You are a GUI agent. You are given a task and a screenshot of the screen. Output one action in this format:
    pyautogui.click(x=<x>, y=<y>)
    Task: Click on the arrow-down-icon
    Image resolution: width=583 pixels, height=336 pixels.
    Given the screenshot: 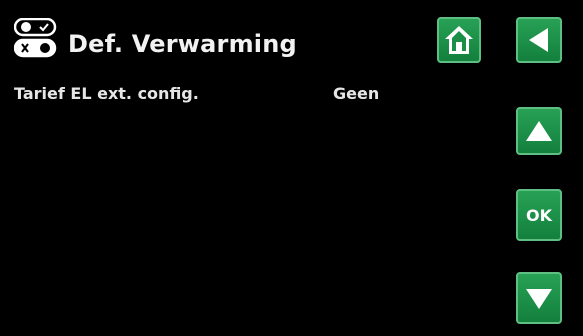 What is the action you would take?
    pyautogui.click(x=539, y=298)
    